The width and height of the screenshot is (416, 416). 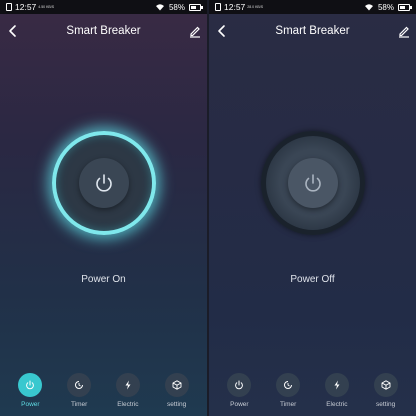 I want to click on power-status-text: Power Off, so click(x=312, y=279).